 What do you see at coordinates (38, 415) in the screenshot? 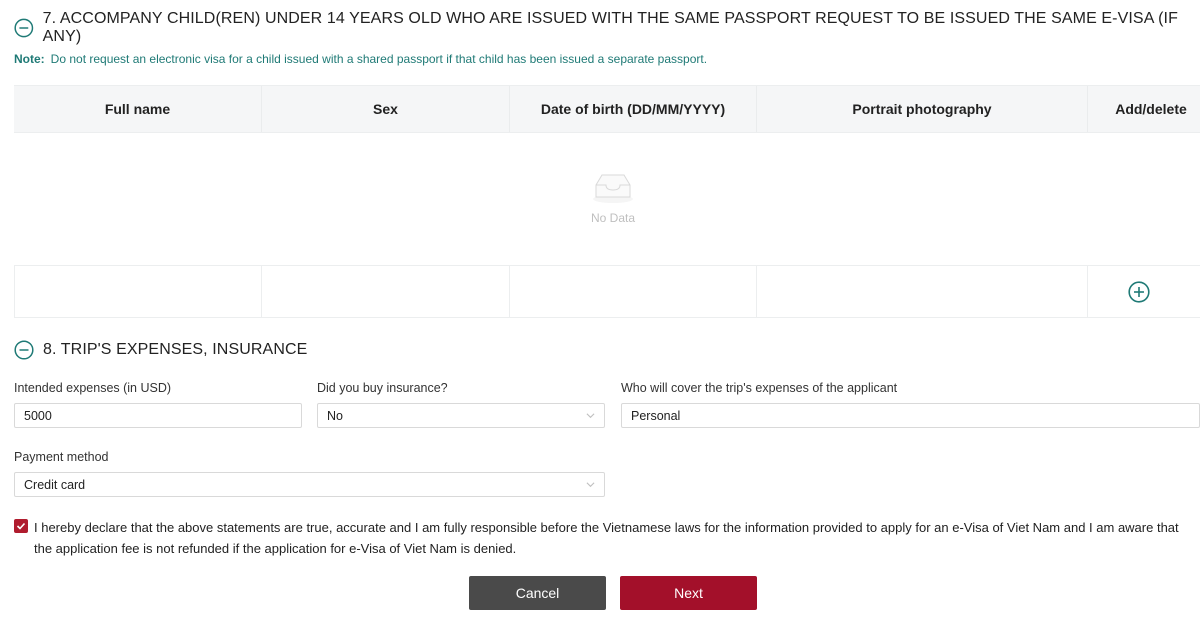
I see `expenses-value: 5000` at bounding box center [38, 415].